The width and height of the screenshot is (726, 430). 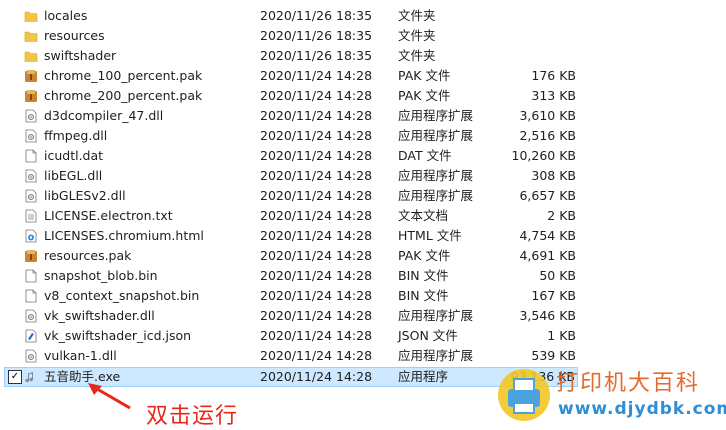 What do you see at coordinates (74, 155) in the screenshot?
I see `file-name: icudtl.dat` at bounding box center [74, 155].